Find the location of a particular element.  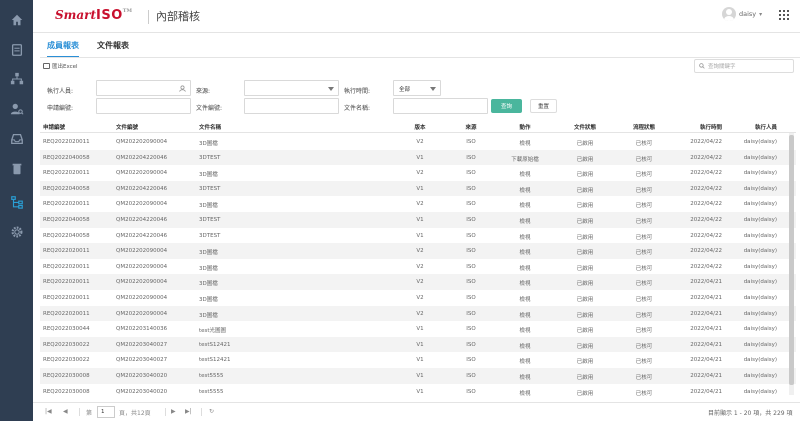

doc-name-input is located at coordinates (440, 106).